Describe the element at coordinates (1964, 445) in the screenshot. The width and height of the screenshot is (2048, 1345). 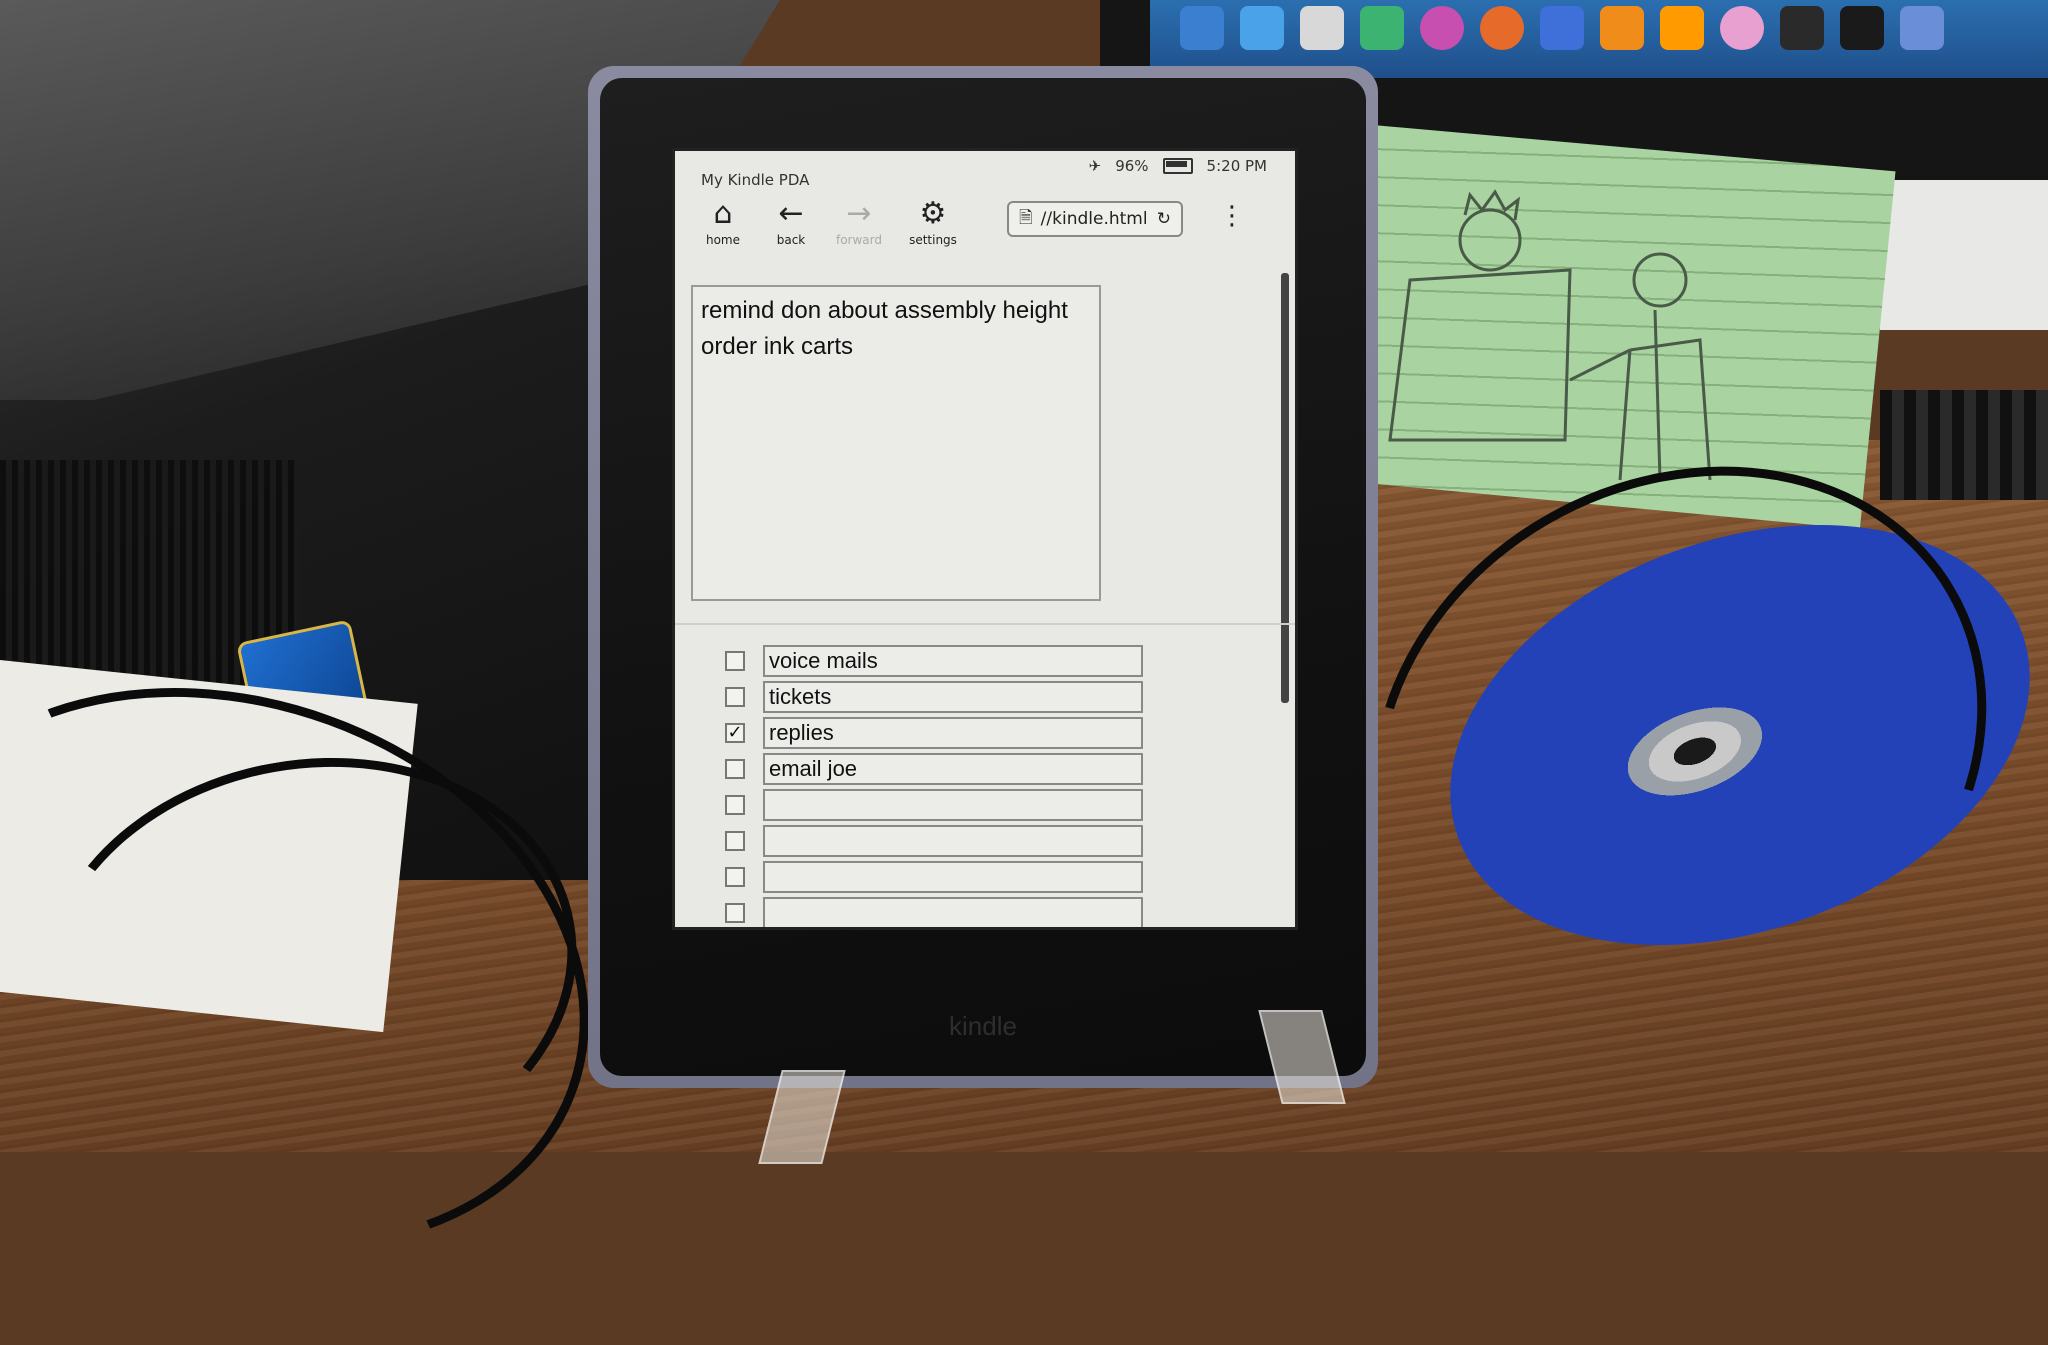
I see `heatsink` at that location.